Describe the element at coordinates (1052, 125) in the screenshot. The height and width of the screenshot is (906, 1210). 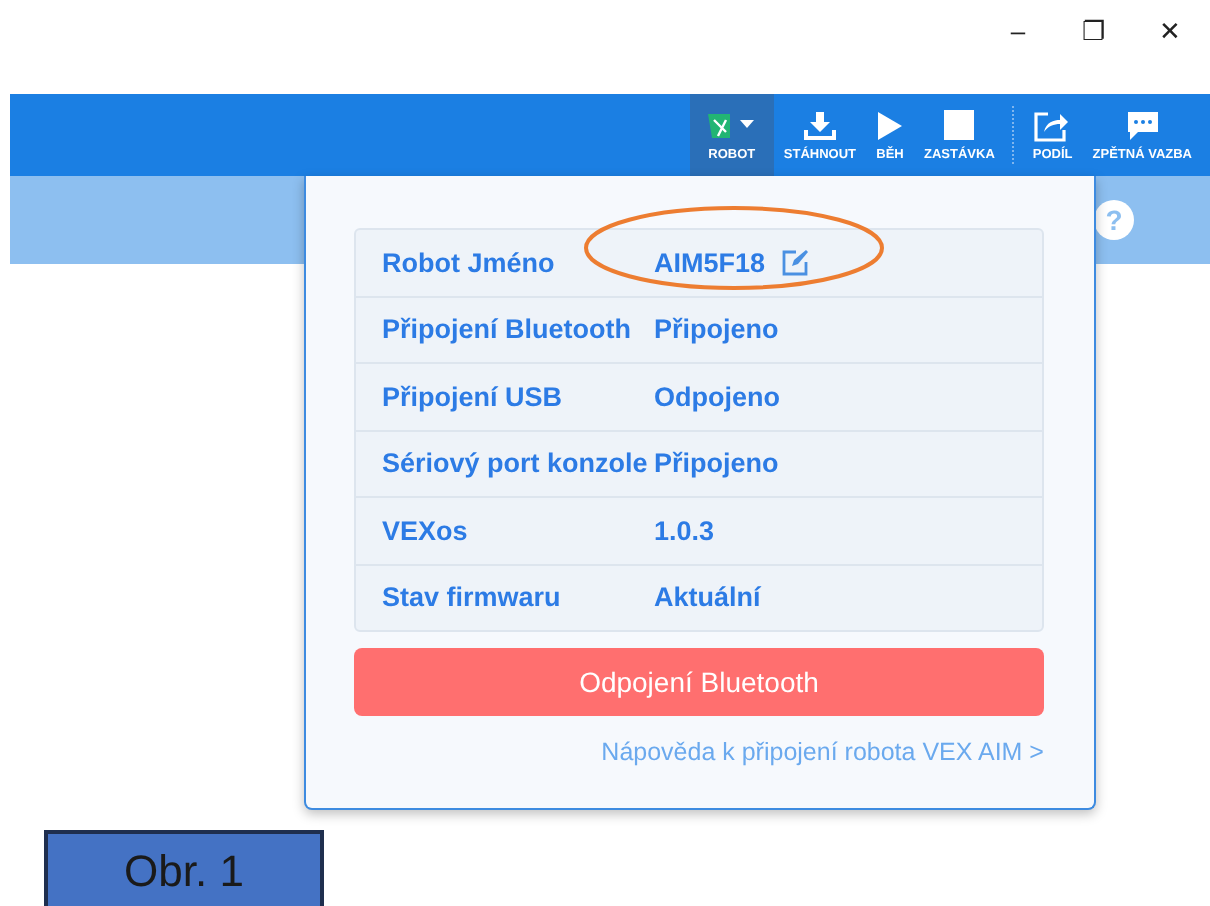
I see `share-icon` at that location.